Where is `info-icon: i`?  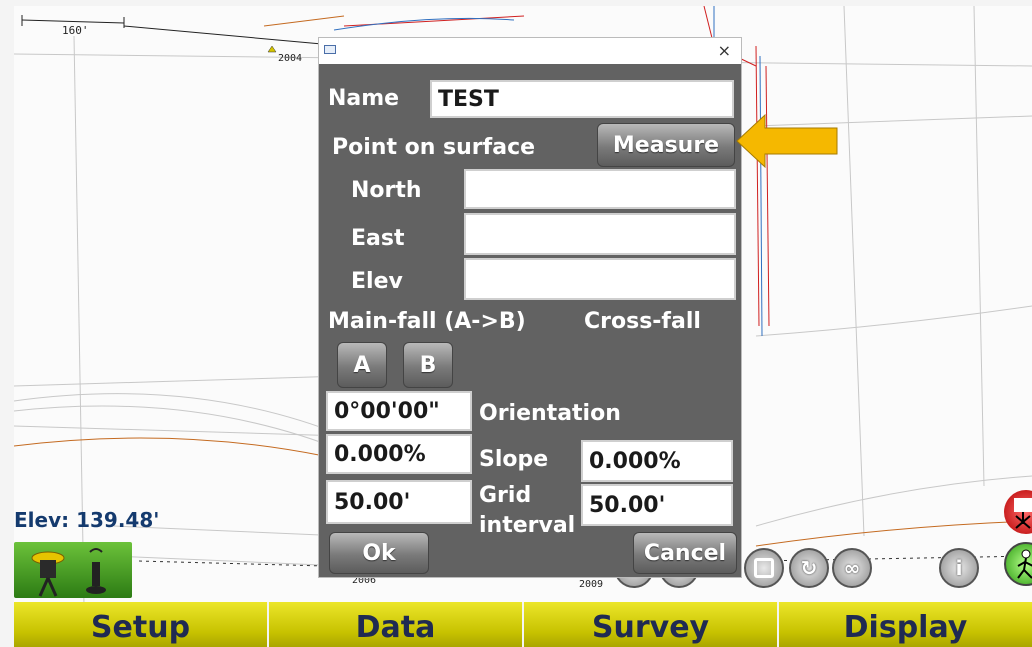
info-icon: i is located at coordinates (959, 568).